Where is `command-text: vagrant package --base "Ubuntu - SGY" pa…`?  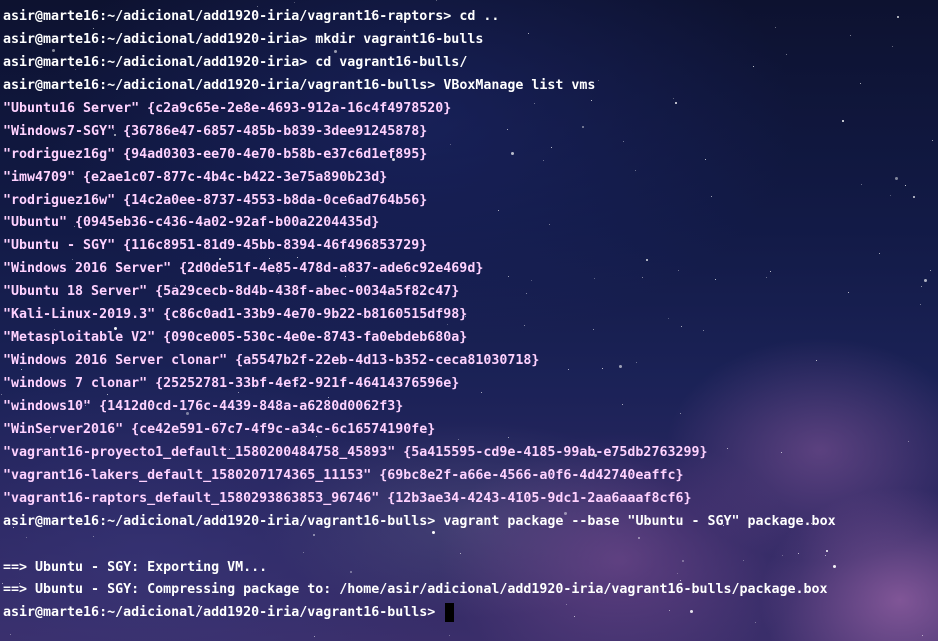 command-text: vagrant package --base "Ubuntu - SGY" pa… is located at coordinates (639, 521).